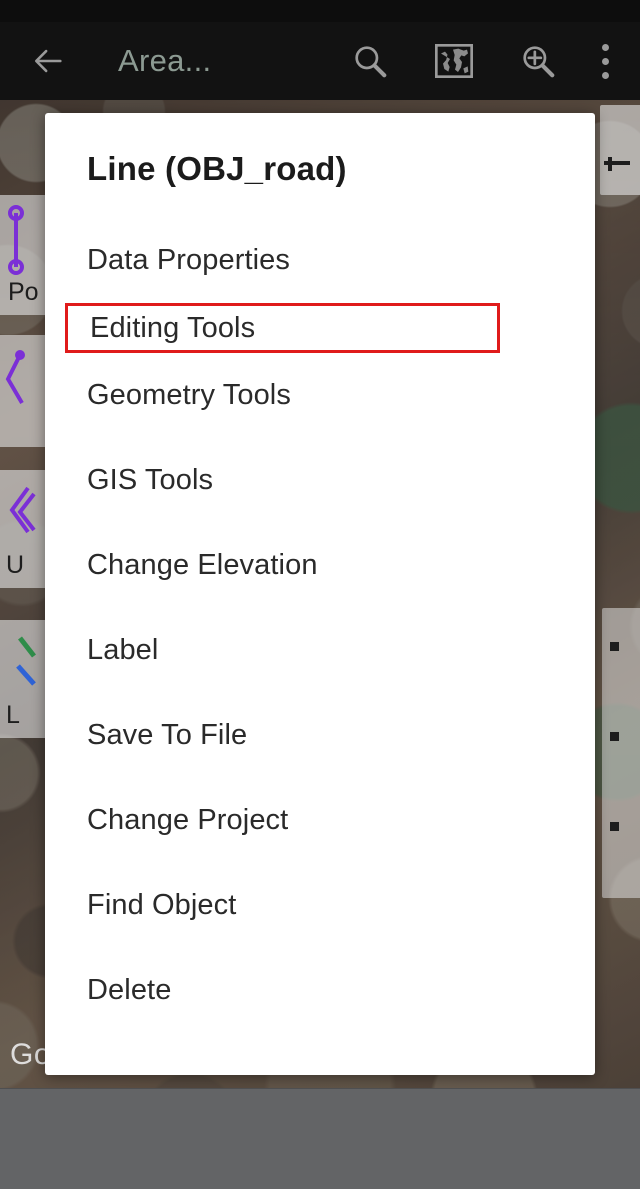 The image size is (640, 1189). What do you see at coordinates (150, 480) in the screenshot?
I see `menu-item-label: GIS Tools` at bounding box center [150, 480].